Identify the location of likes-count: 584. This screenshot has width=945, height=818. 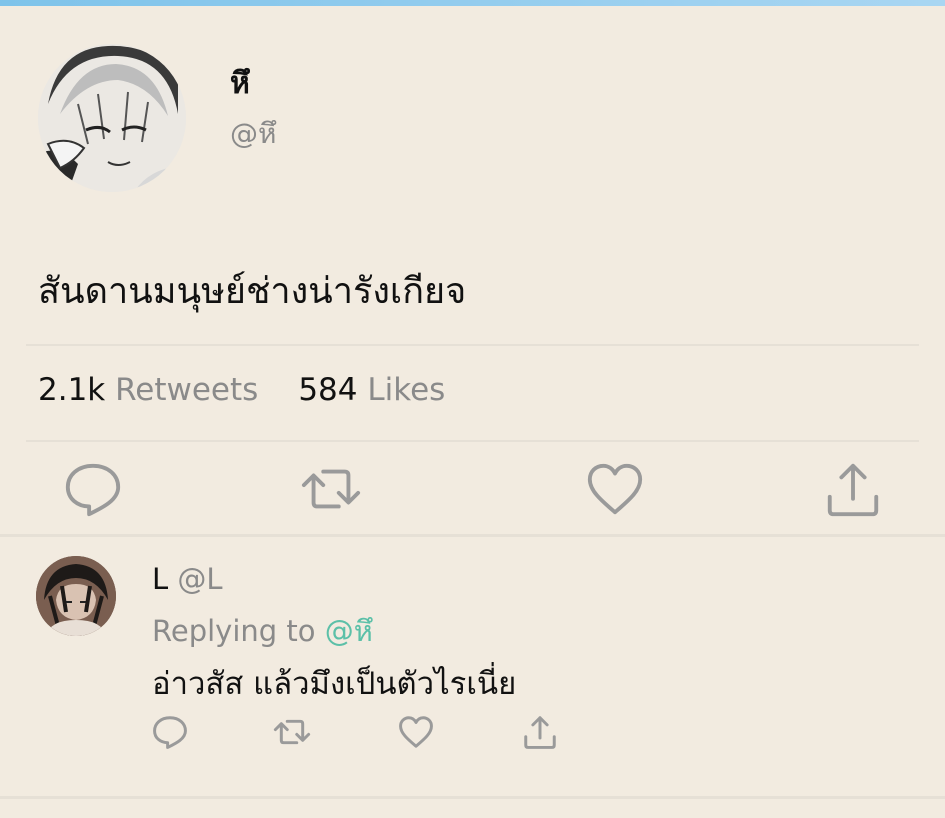
(328, 390).